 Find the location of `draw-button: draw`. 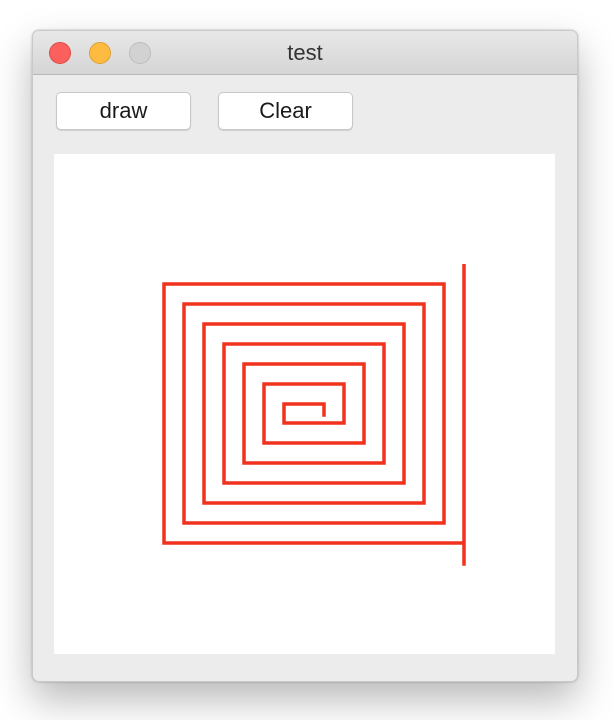

draw-button: draw is located at coordinates (123, 111).